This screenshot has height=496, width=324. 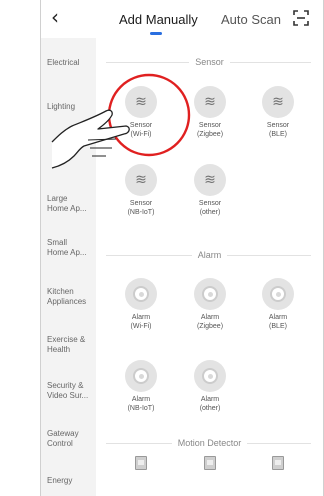 What do you see at coordinates (57, 242) in the screenshot?
I see `sidebar-item-label: Small` at bounding box center [57, 242].